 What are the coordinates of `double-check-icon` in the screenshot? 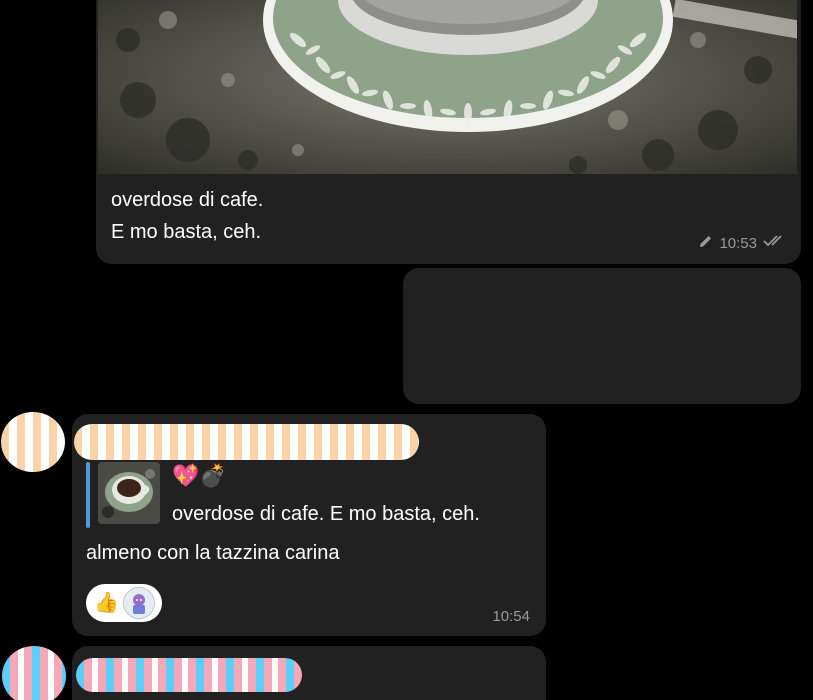 It's located at (775, 243).